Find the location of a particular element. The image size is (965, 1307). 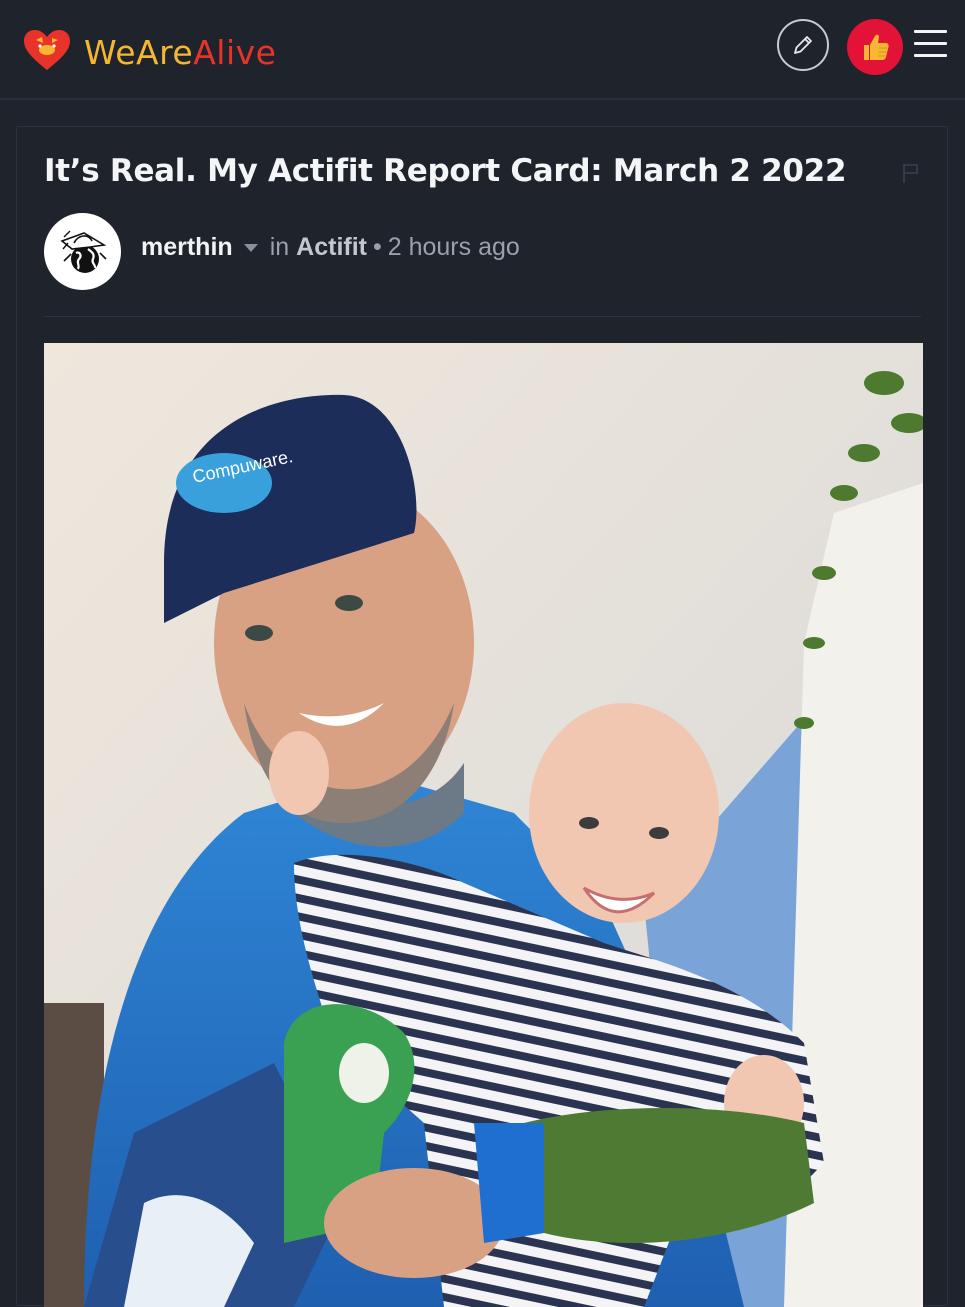

brand-name-part1: WeAre is located at coordinates (139, 52).